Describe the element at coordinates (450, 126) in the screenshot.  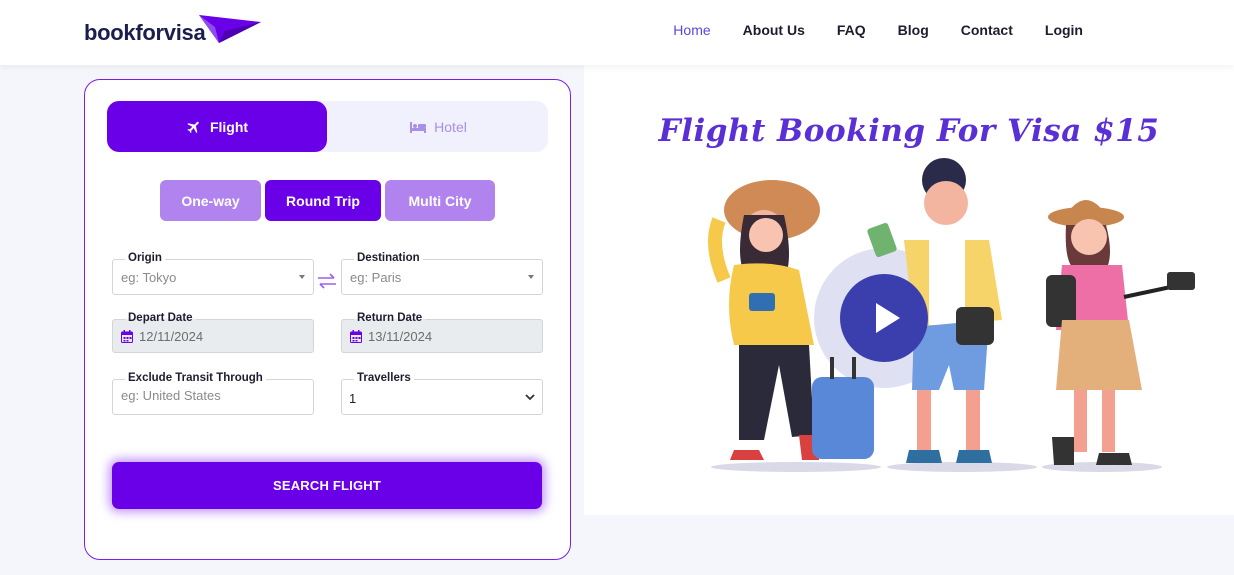
I see `tab-hotel-label: Hotel` at that location.